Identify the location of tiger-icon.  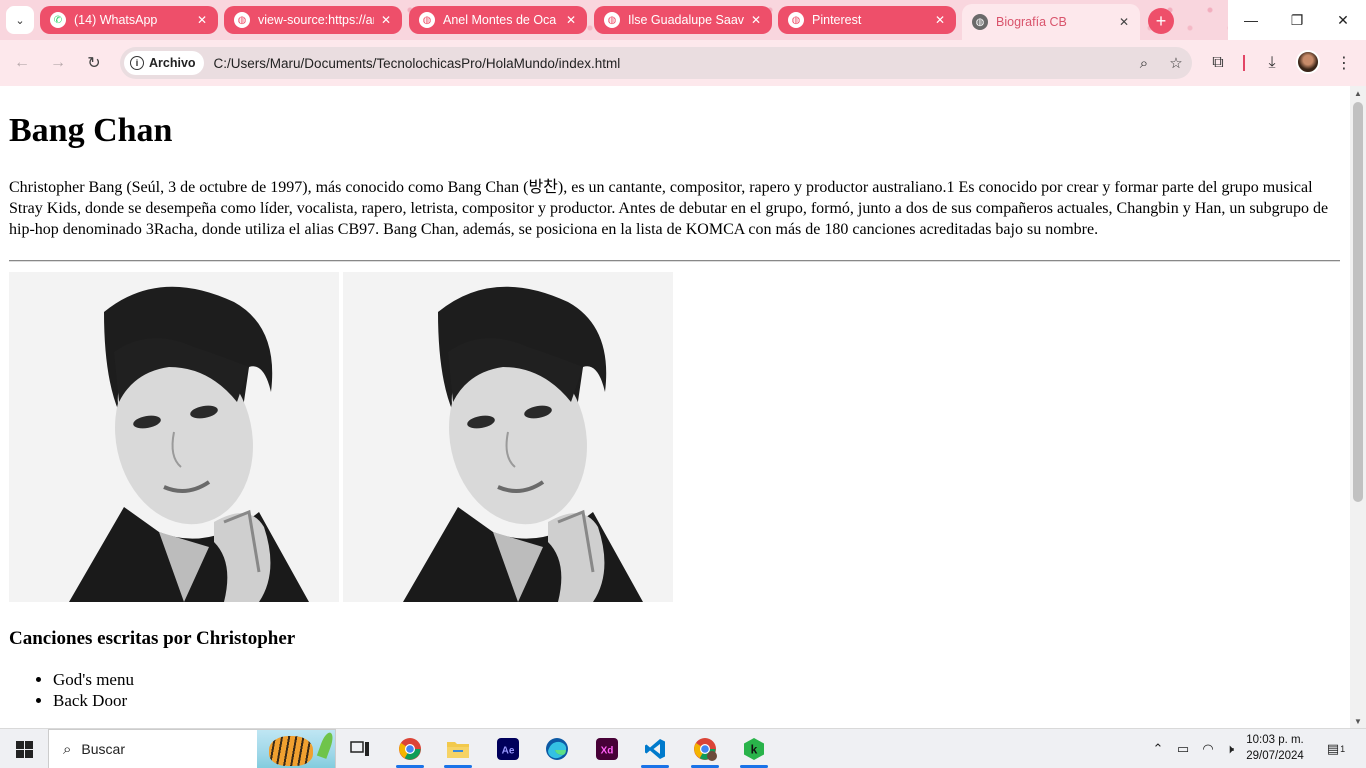
(291, 751).